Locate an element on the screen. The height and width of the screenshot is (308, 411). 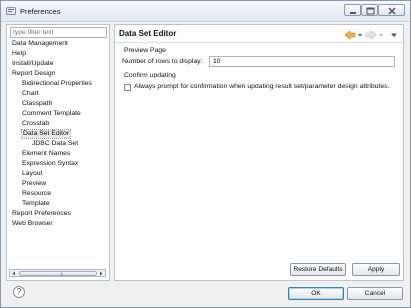
close-icon is located at coordinates (392, 11).